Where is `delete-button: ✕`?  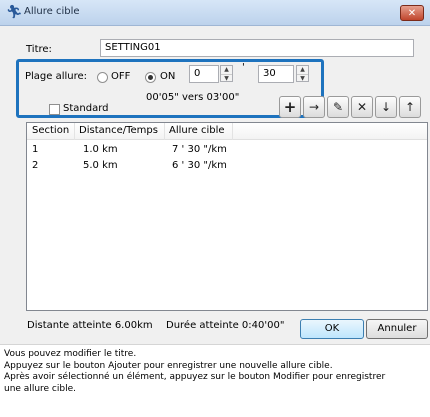
delete-button: ✕ is located at coordinates (362, 107).